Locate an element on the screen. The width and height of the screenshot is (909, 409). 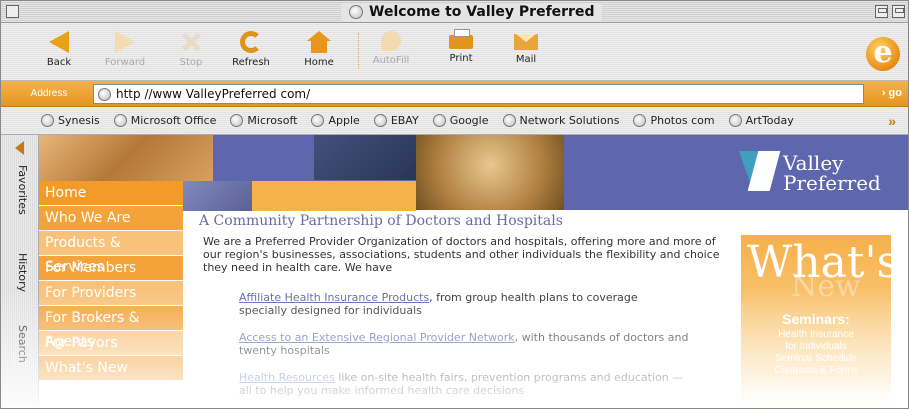
print-label: Print is located at coordinates (461, 58).